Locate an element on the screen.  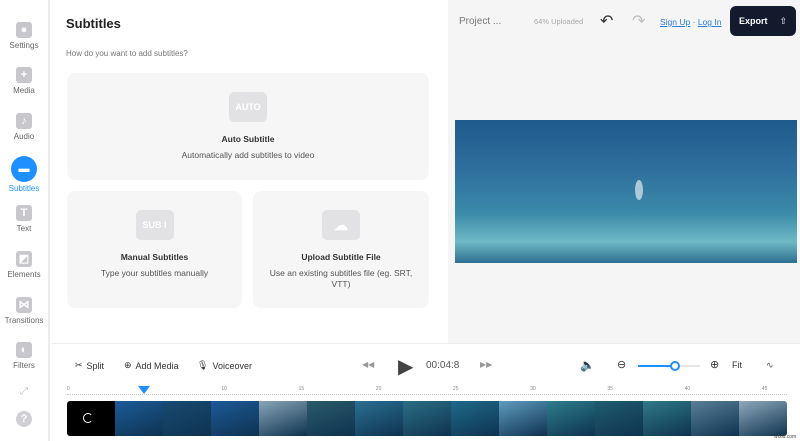
add-media-button: ⊕ Add Media is located at coordinates (151, 365).